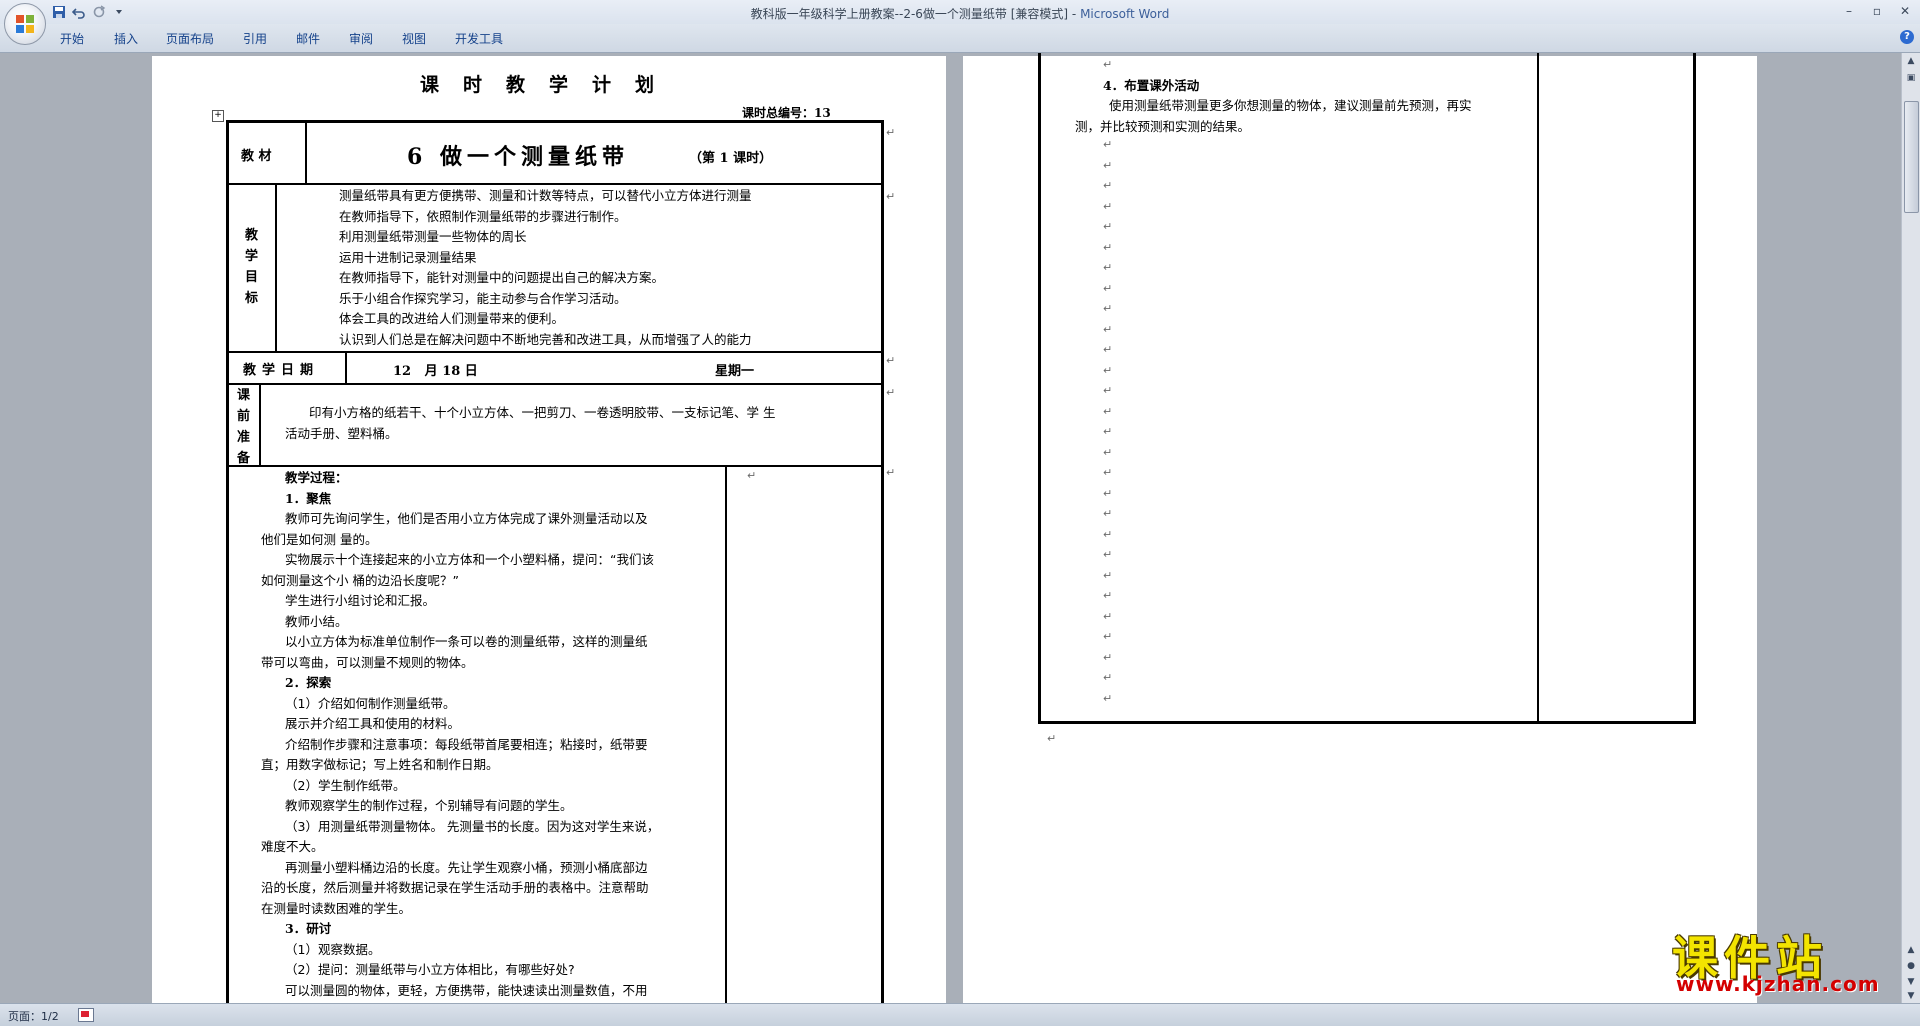 The image size is (1920, 1026). What do you see at coordinates (1616, 387) in the screenshot?
I see `activity-notes-cell` at bounding box center [1616, 387].